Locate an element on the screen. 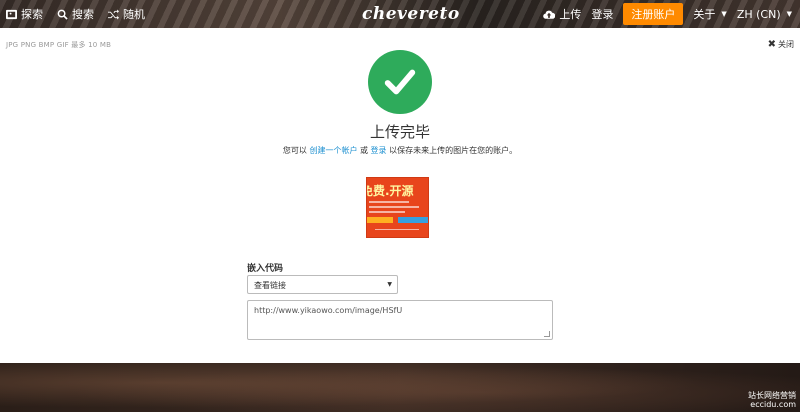  create-account-link: 创建一个帐户 is located at coordinates (333, 150).